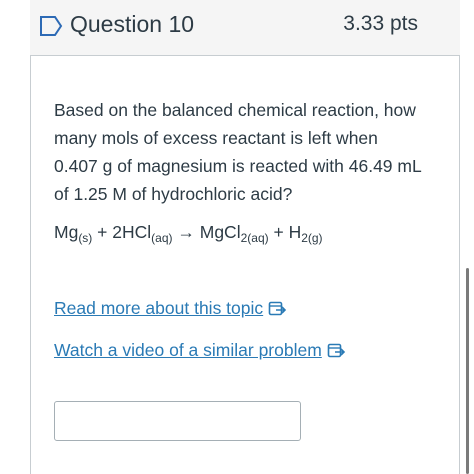 This screenshot has height=474, width=474. I want to click on question-points: 3.33 pts, so click(380, 23).